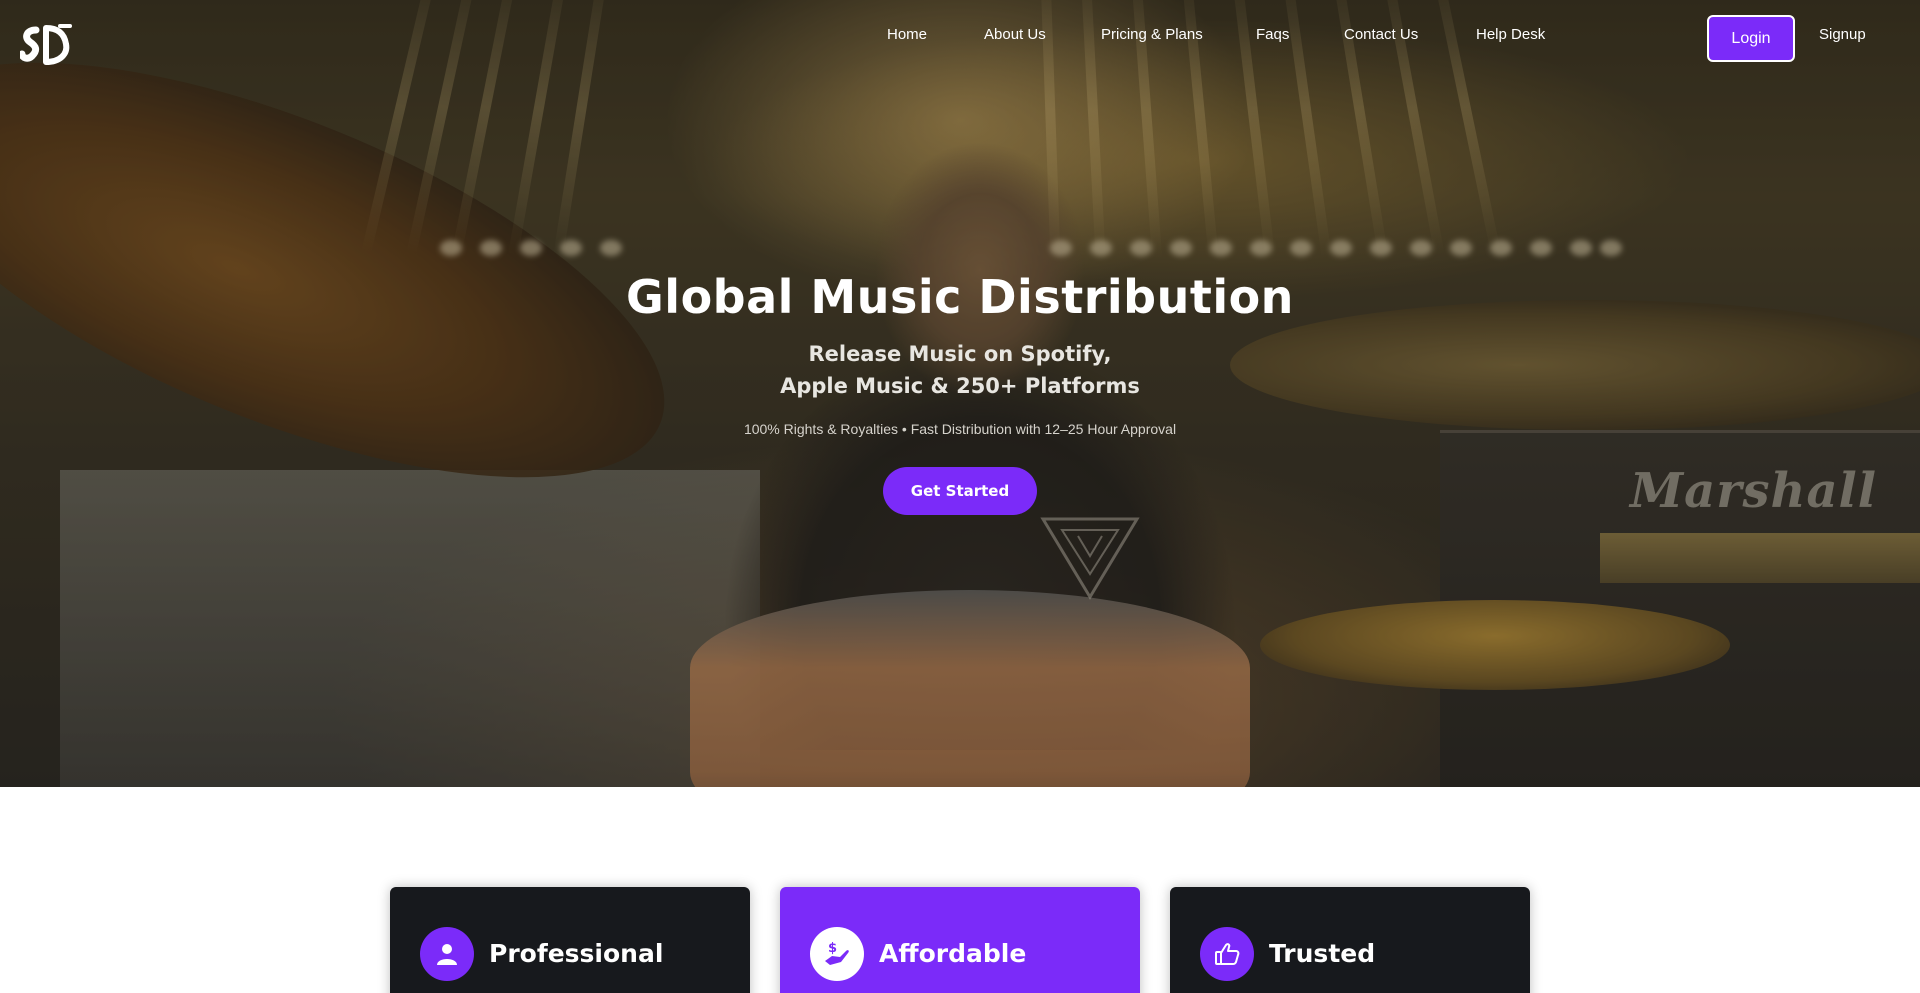  Describe the element at coordinates (576, 953) in the screenshot. I see `feature-card-title: Professional` at that location.